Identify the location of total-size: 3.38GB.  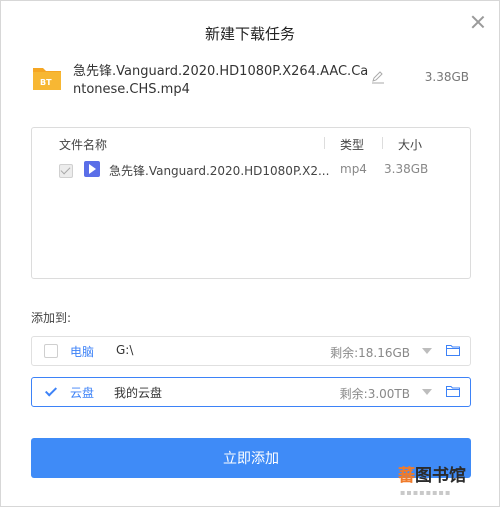
(446, 77).